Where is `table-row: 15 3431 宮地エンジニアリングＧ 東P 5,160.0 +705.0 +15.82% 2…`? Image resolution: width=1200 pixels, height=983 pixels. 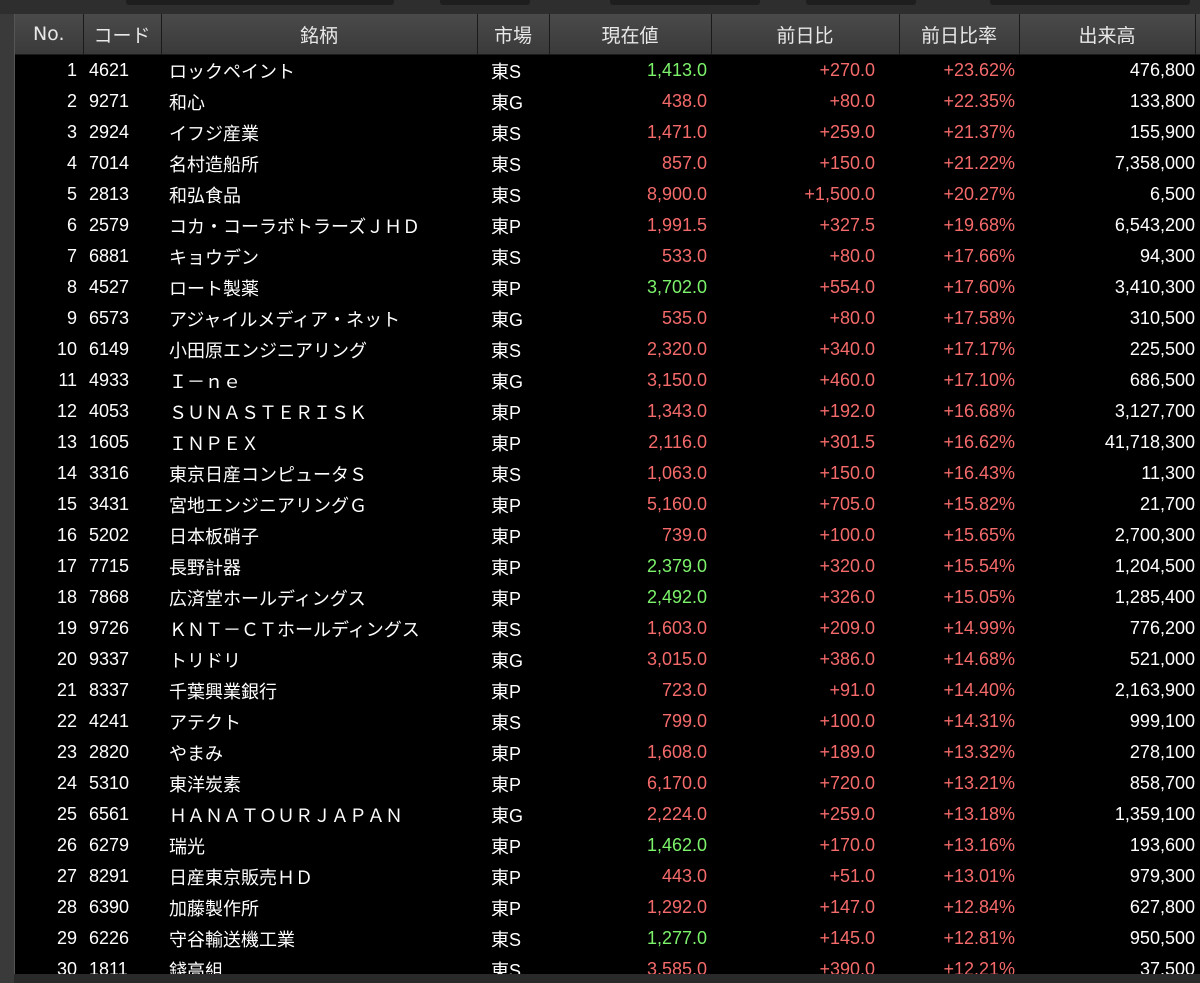
table-row: 15 3431 宮地エンジニアリングＧ 東P 5,160.0 +705.0 +15.82% 2… is located at coordinates (607, 504).